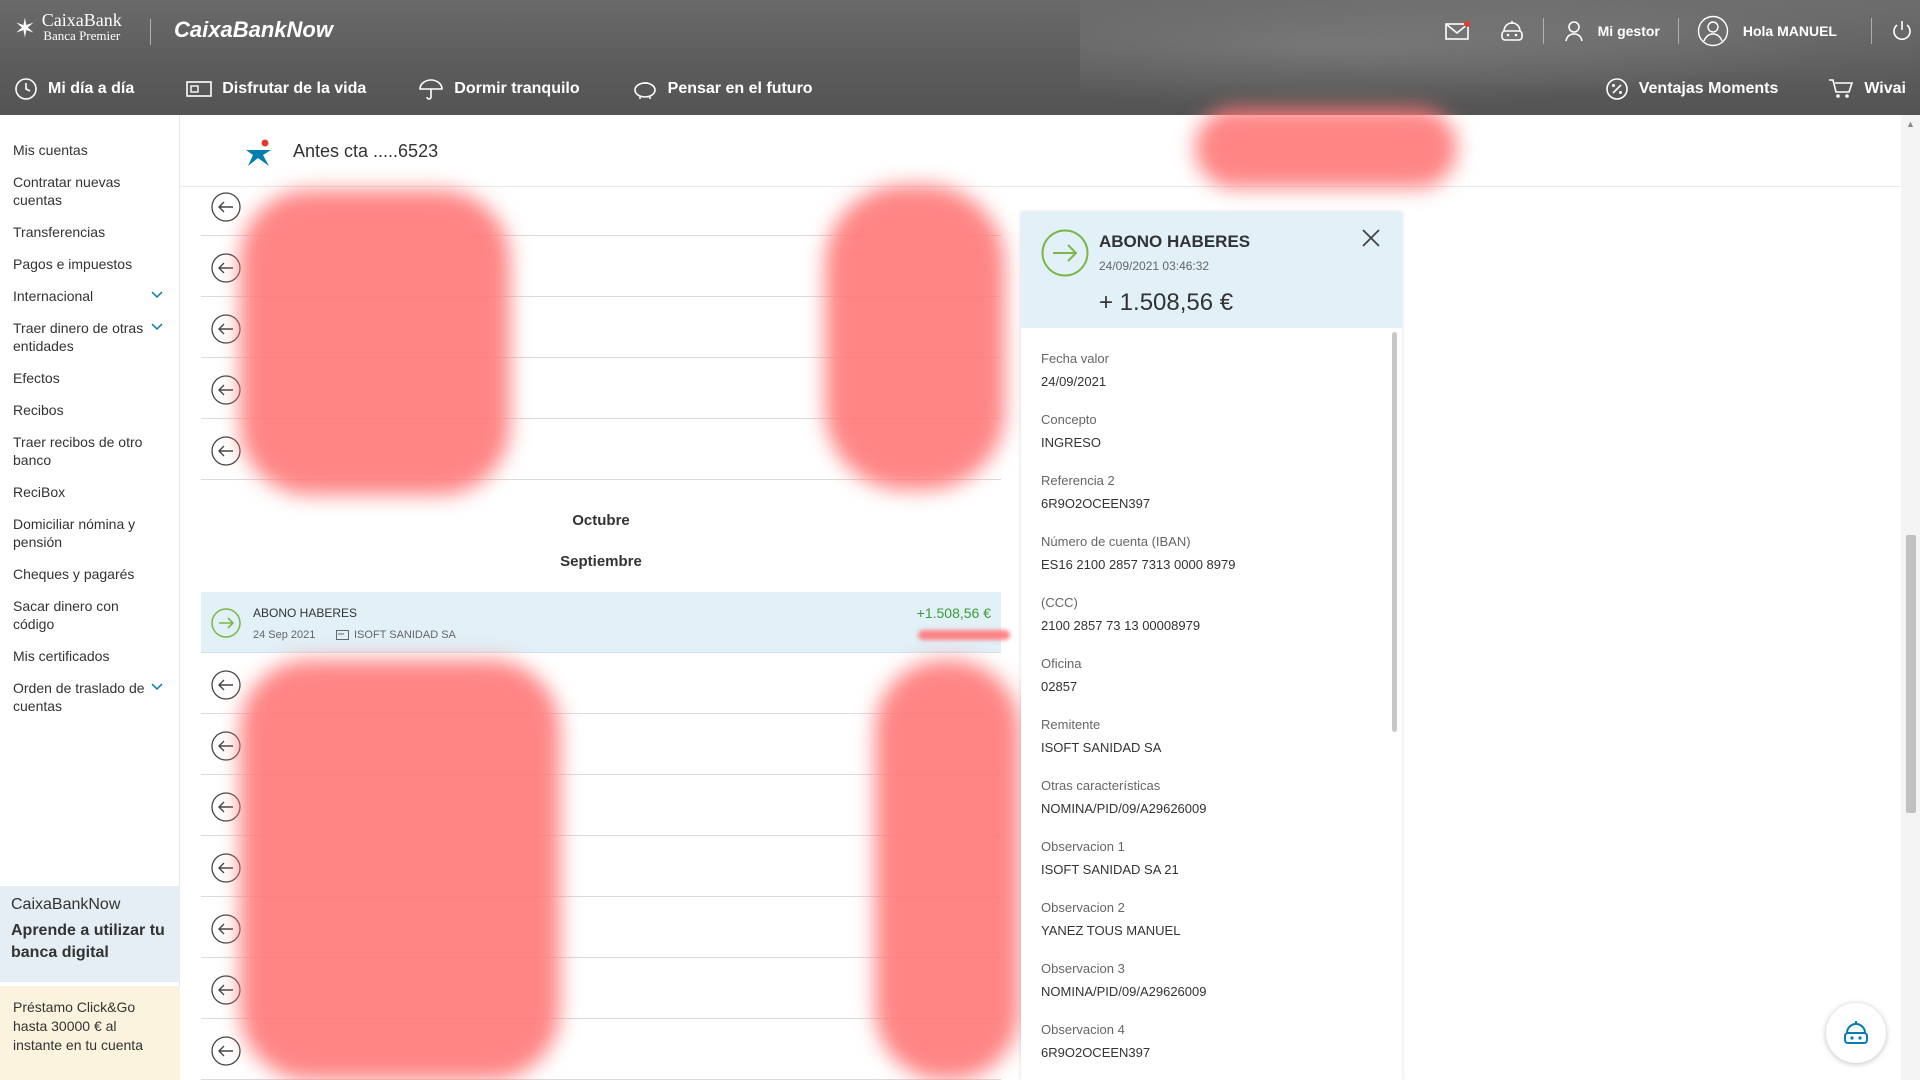  I want to click on transaction-title: ABONO HABERES, so click(305, 613).